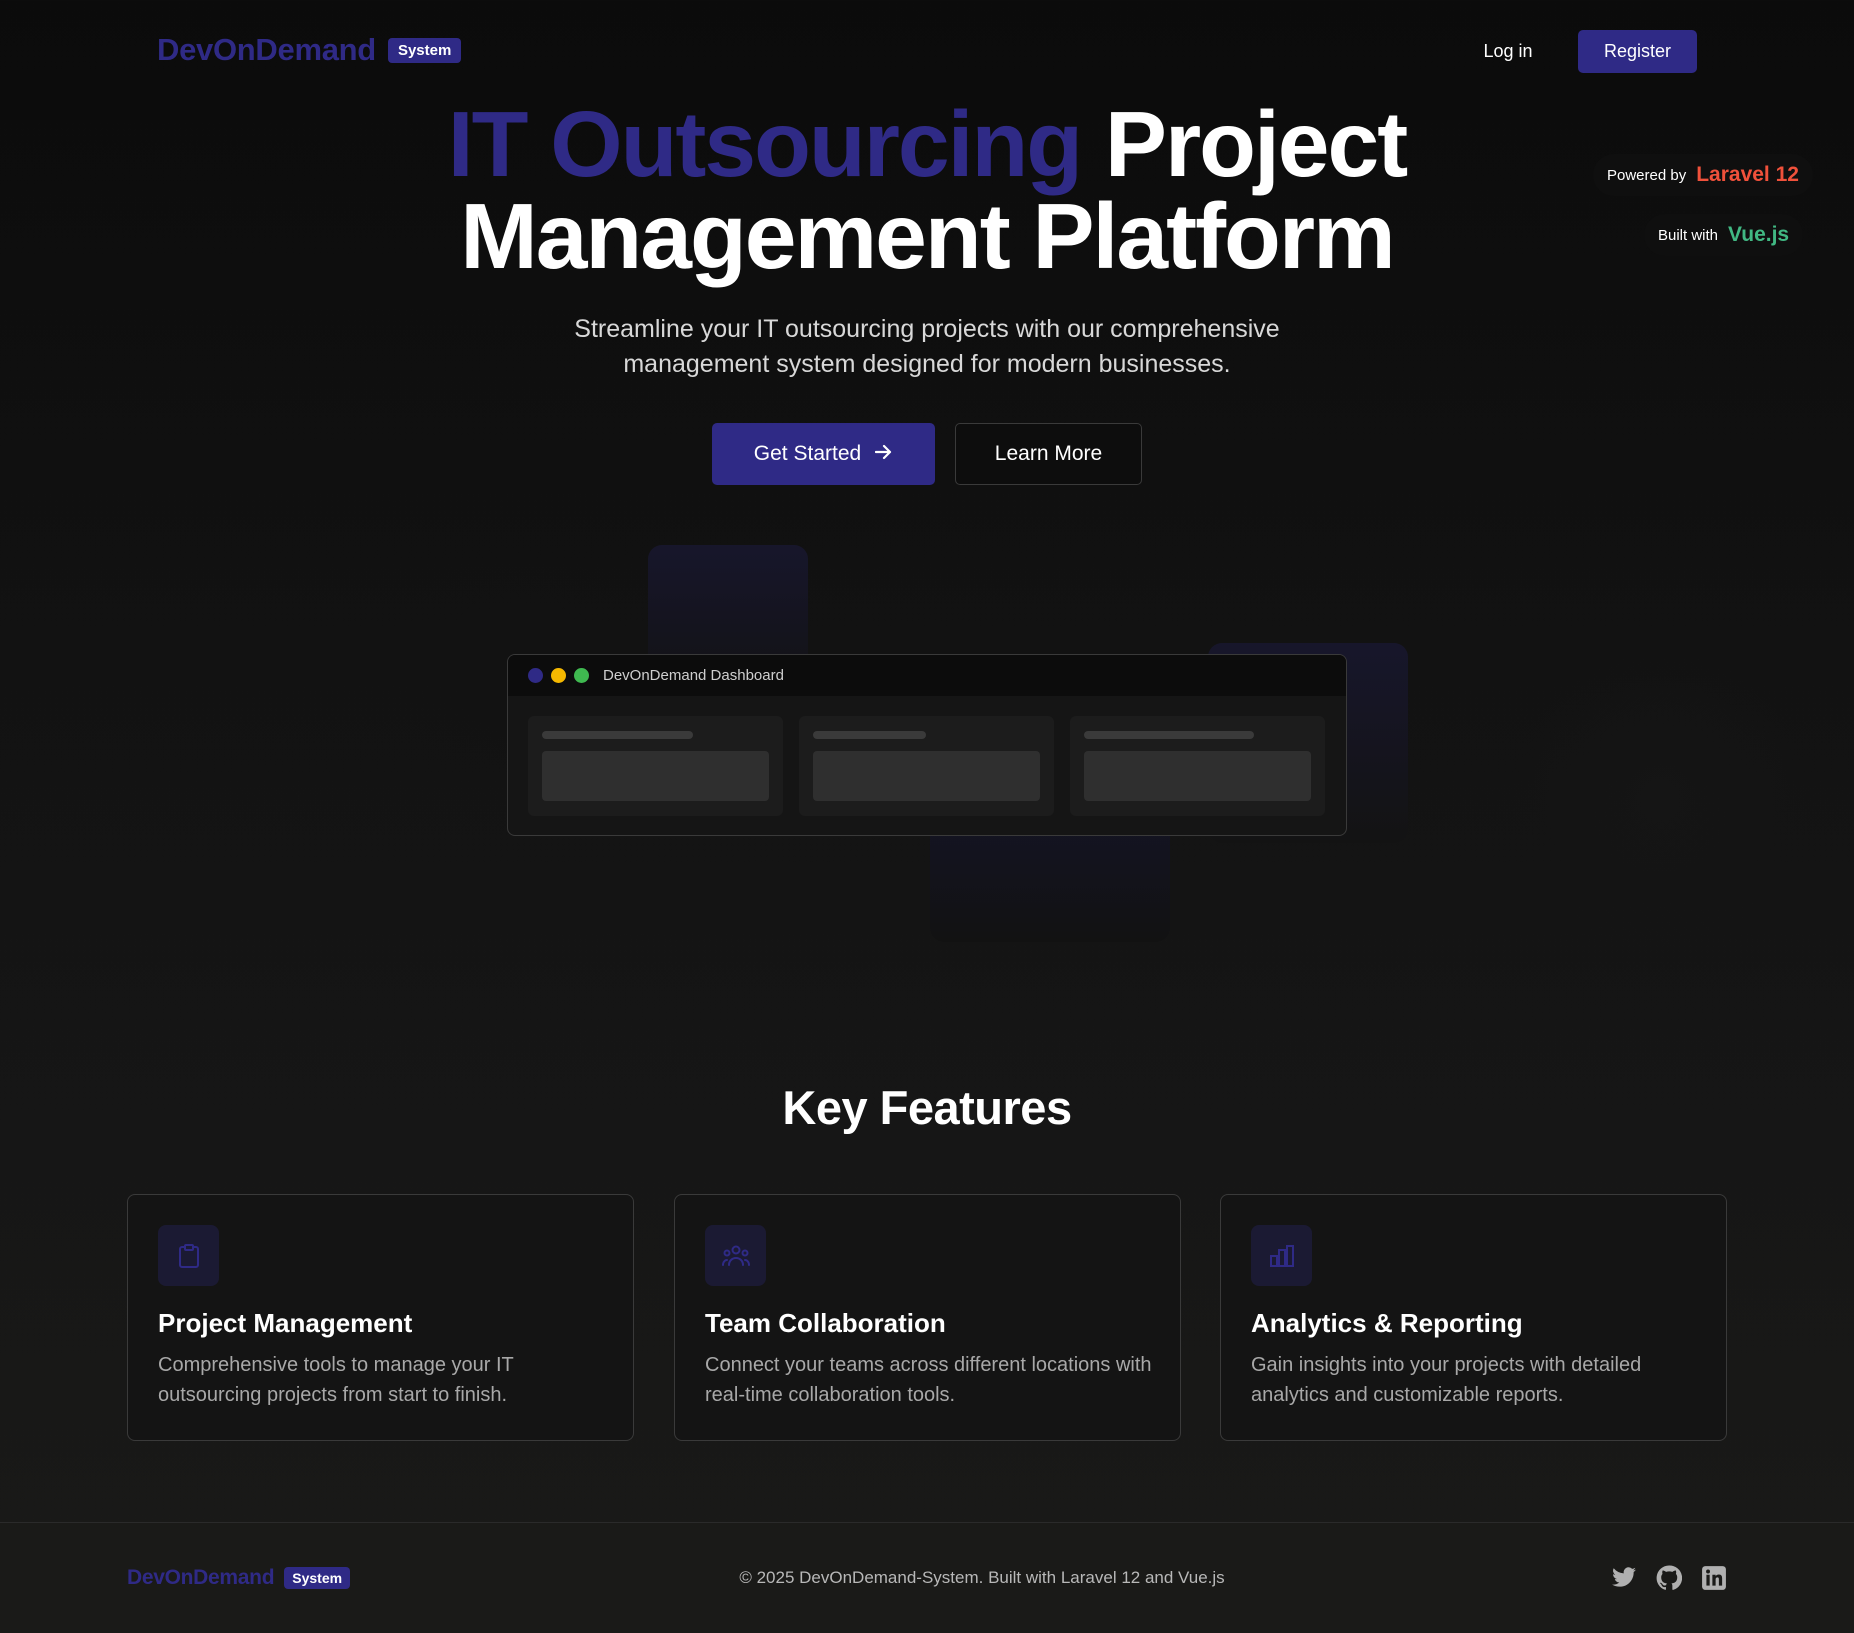 This screenshot has width=1854, height=1633. Describe the element at coordinates (735, 1255) in the screenshot. I see `team-icon` at that location.